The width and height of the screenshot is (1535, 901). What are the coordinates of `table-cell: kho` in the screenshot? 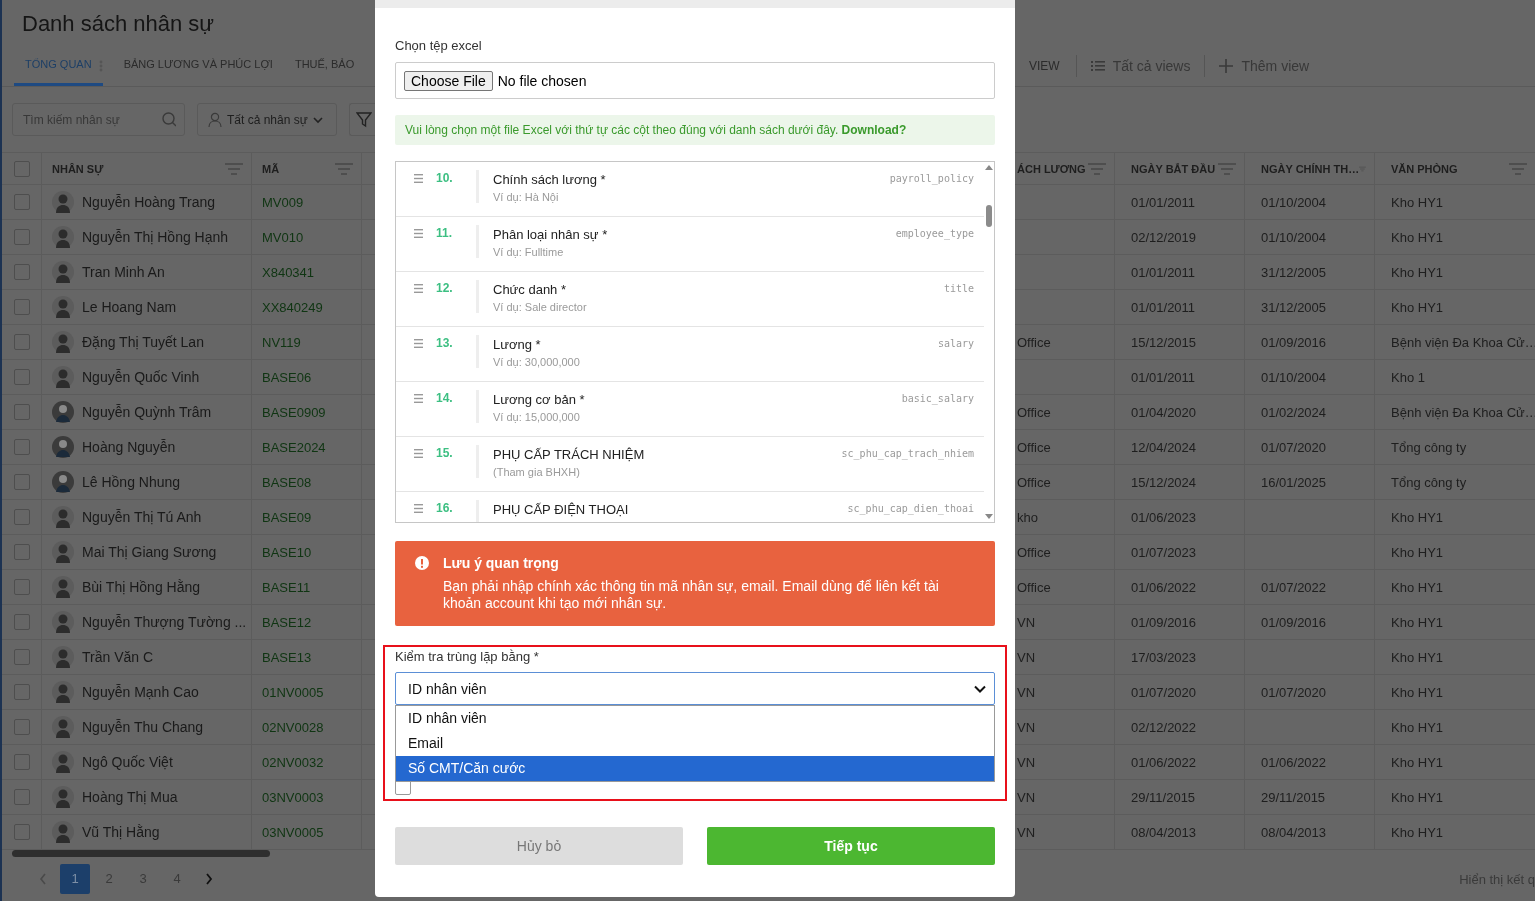 It's located at (1027, 517).